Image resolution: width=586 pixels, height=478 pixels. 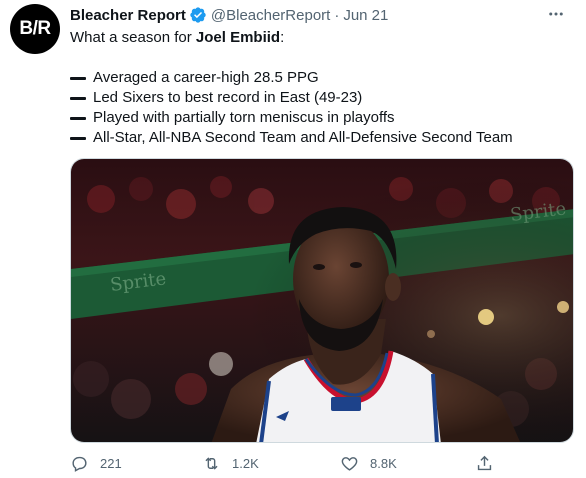 What do you see at coordinates (368, 463) in the screenshot?
I see `like-button: 8.8K` at bounding box center [368, 463].